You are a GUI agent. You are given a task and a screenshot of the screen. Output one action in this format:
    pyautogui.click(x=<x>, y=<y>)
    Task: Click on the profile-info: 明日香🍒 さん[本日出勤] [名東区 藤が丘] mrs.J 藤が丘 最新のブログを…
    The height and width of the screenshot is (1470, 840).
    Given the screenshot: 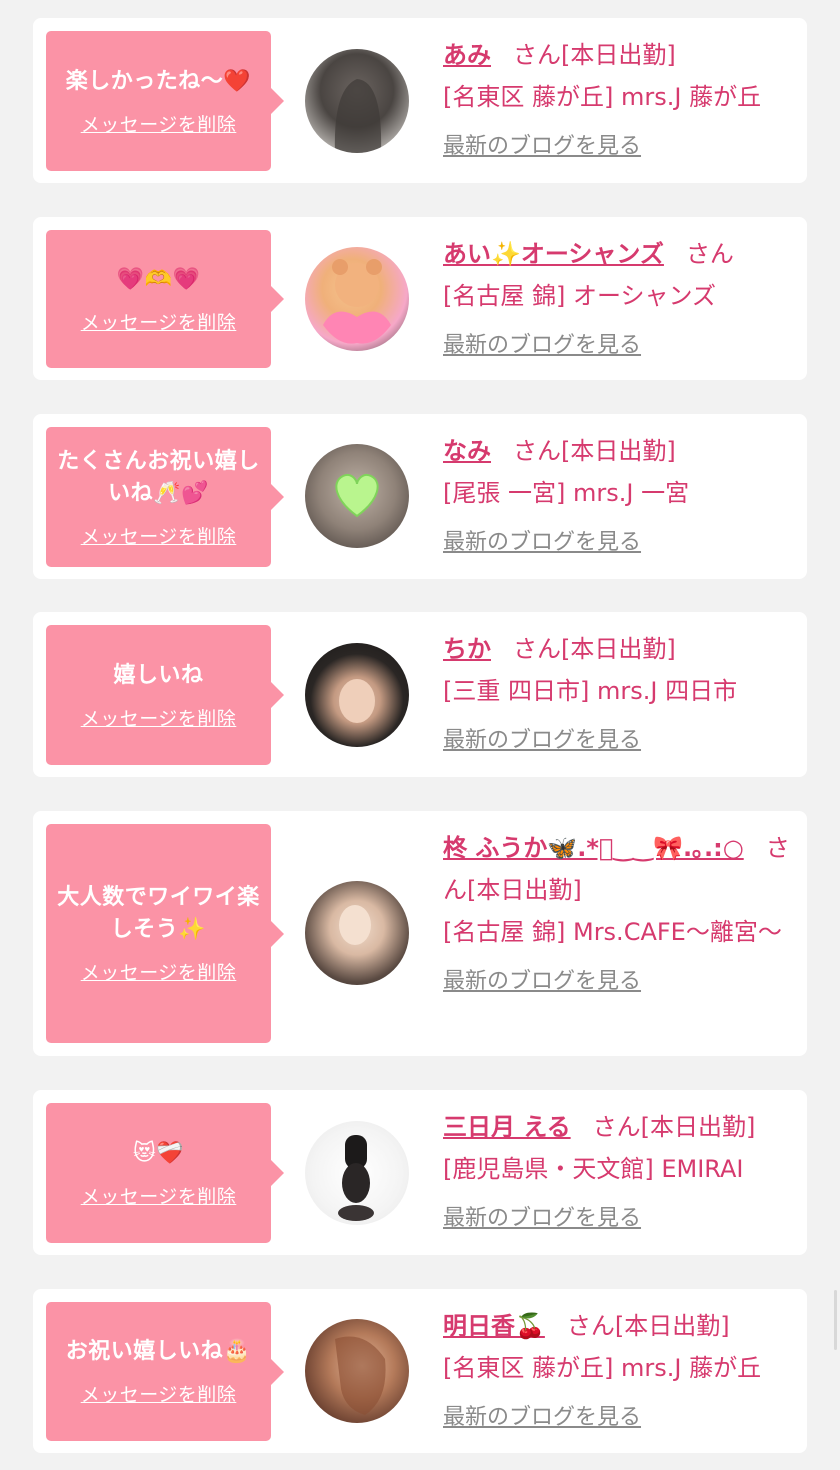 What is the action you would take?
    pyautogui.click(x=618, y=1372)
    